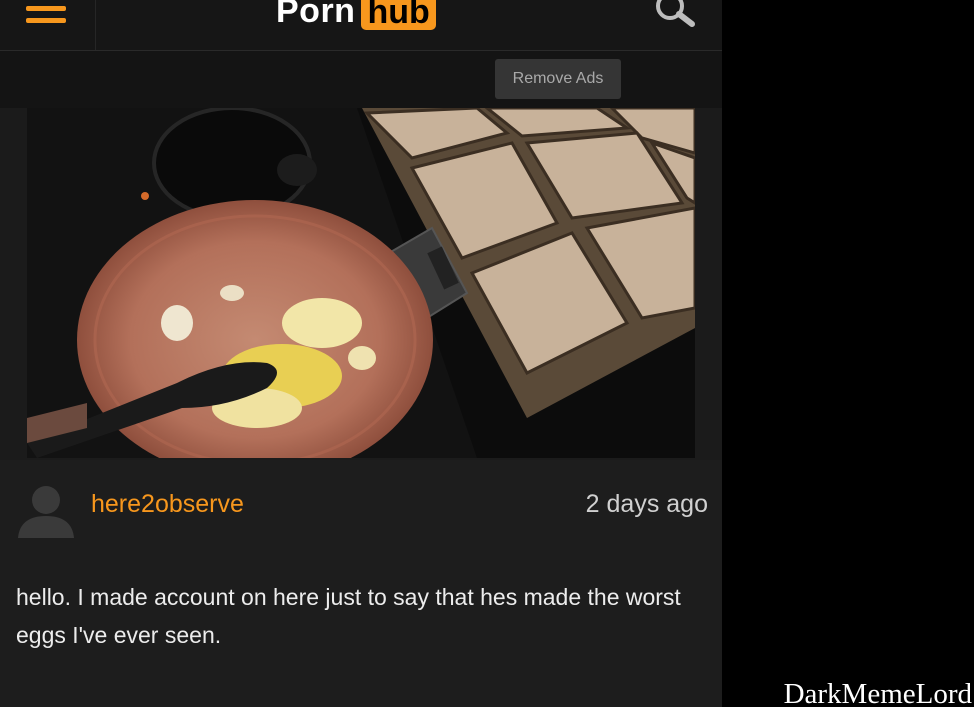 The width and height of the screenshot is (974, 707). Describe the element at coordinates (316, 15) in the screenshot. I see `logo-text-white: Porn` at that location.